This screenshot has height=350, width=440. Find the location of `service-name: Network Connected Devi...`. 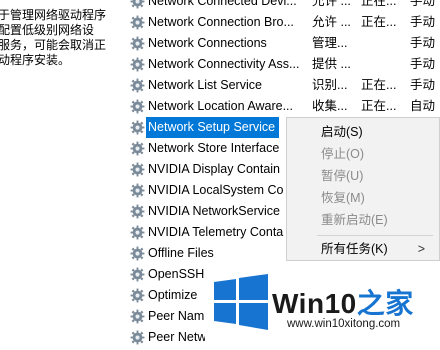

service-name: Network Connected Devi... is located at coordinates (222, 4).